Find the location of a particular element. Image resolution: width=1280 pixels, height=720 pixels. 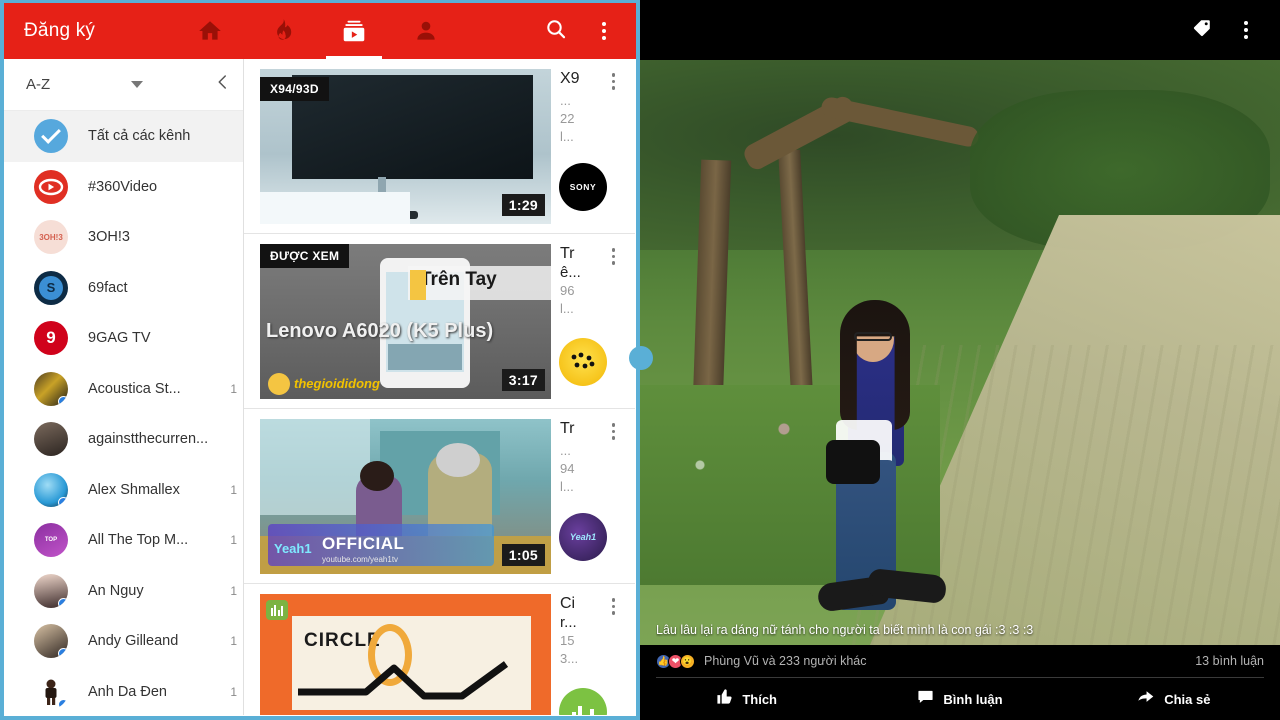

sidebar-item-channel: 3OH!3 3OH!3 is located at coordinates (123, 237).